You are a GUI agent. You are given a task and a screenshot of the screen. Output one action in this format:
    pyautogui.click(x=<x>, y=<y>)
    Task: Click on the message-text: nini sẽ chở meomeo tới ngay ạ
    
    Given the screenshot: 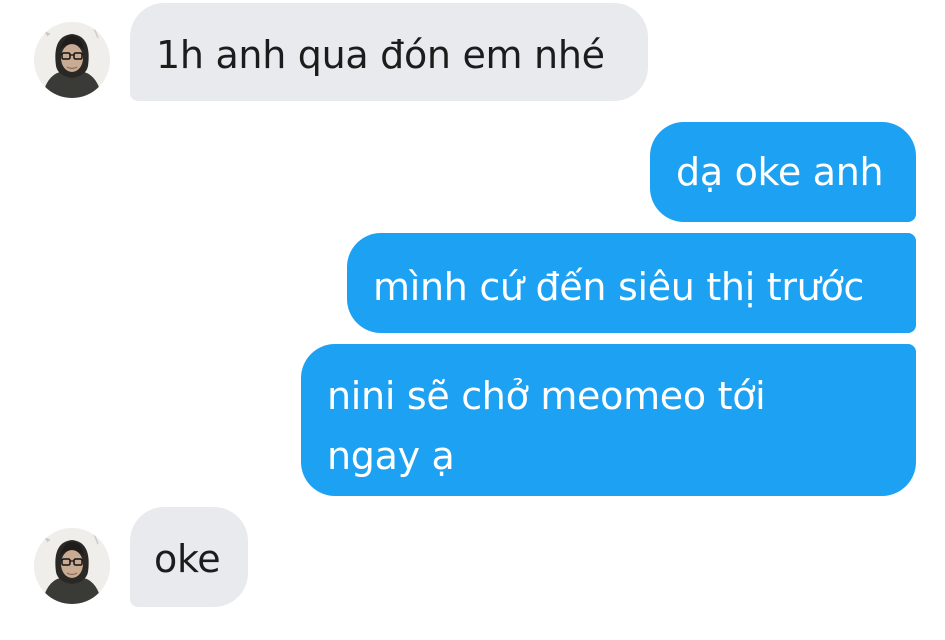 What is the action you would take?
    pyautogui.click(x=546, y=426)
    